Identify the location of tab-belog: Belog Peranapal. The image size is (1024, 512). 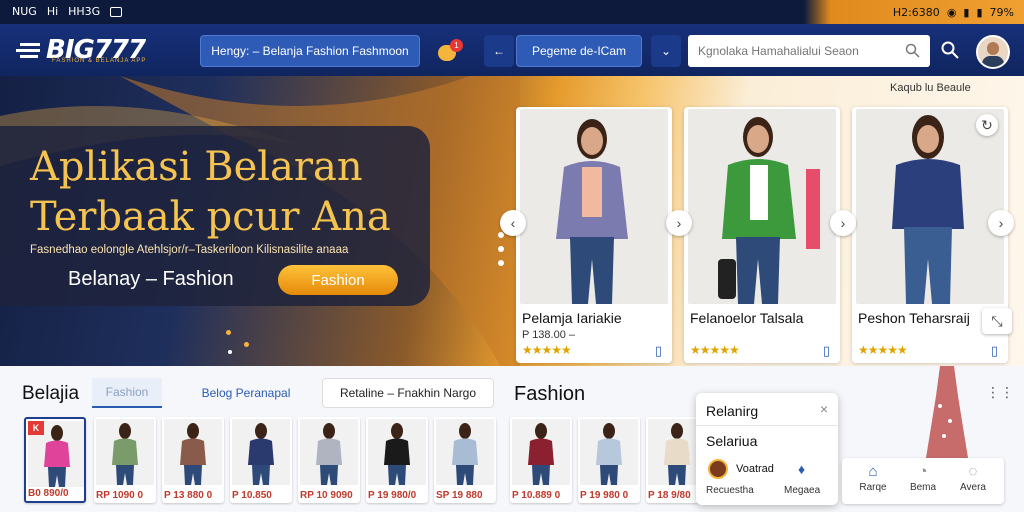
(246, 393).